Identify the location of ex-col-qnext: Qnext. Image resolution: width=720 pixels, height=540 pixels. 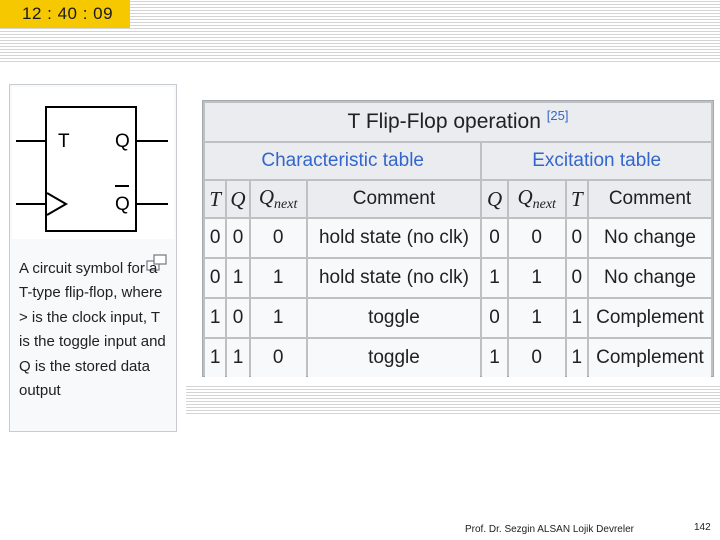
(536, 199).